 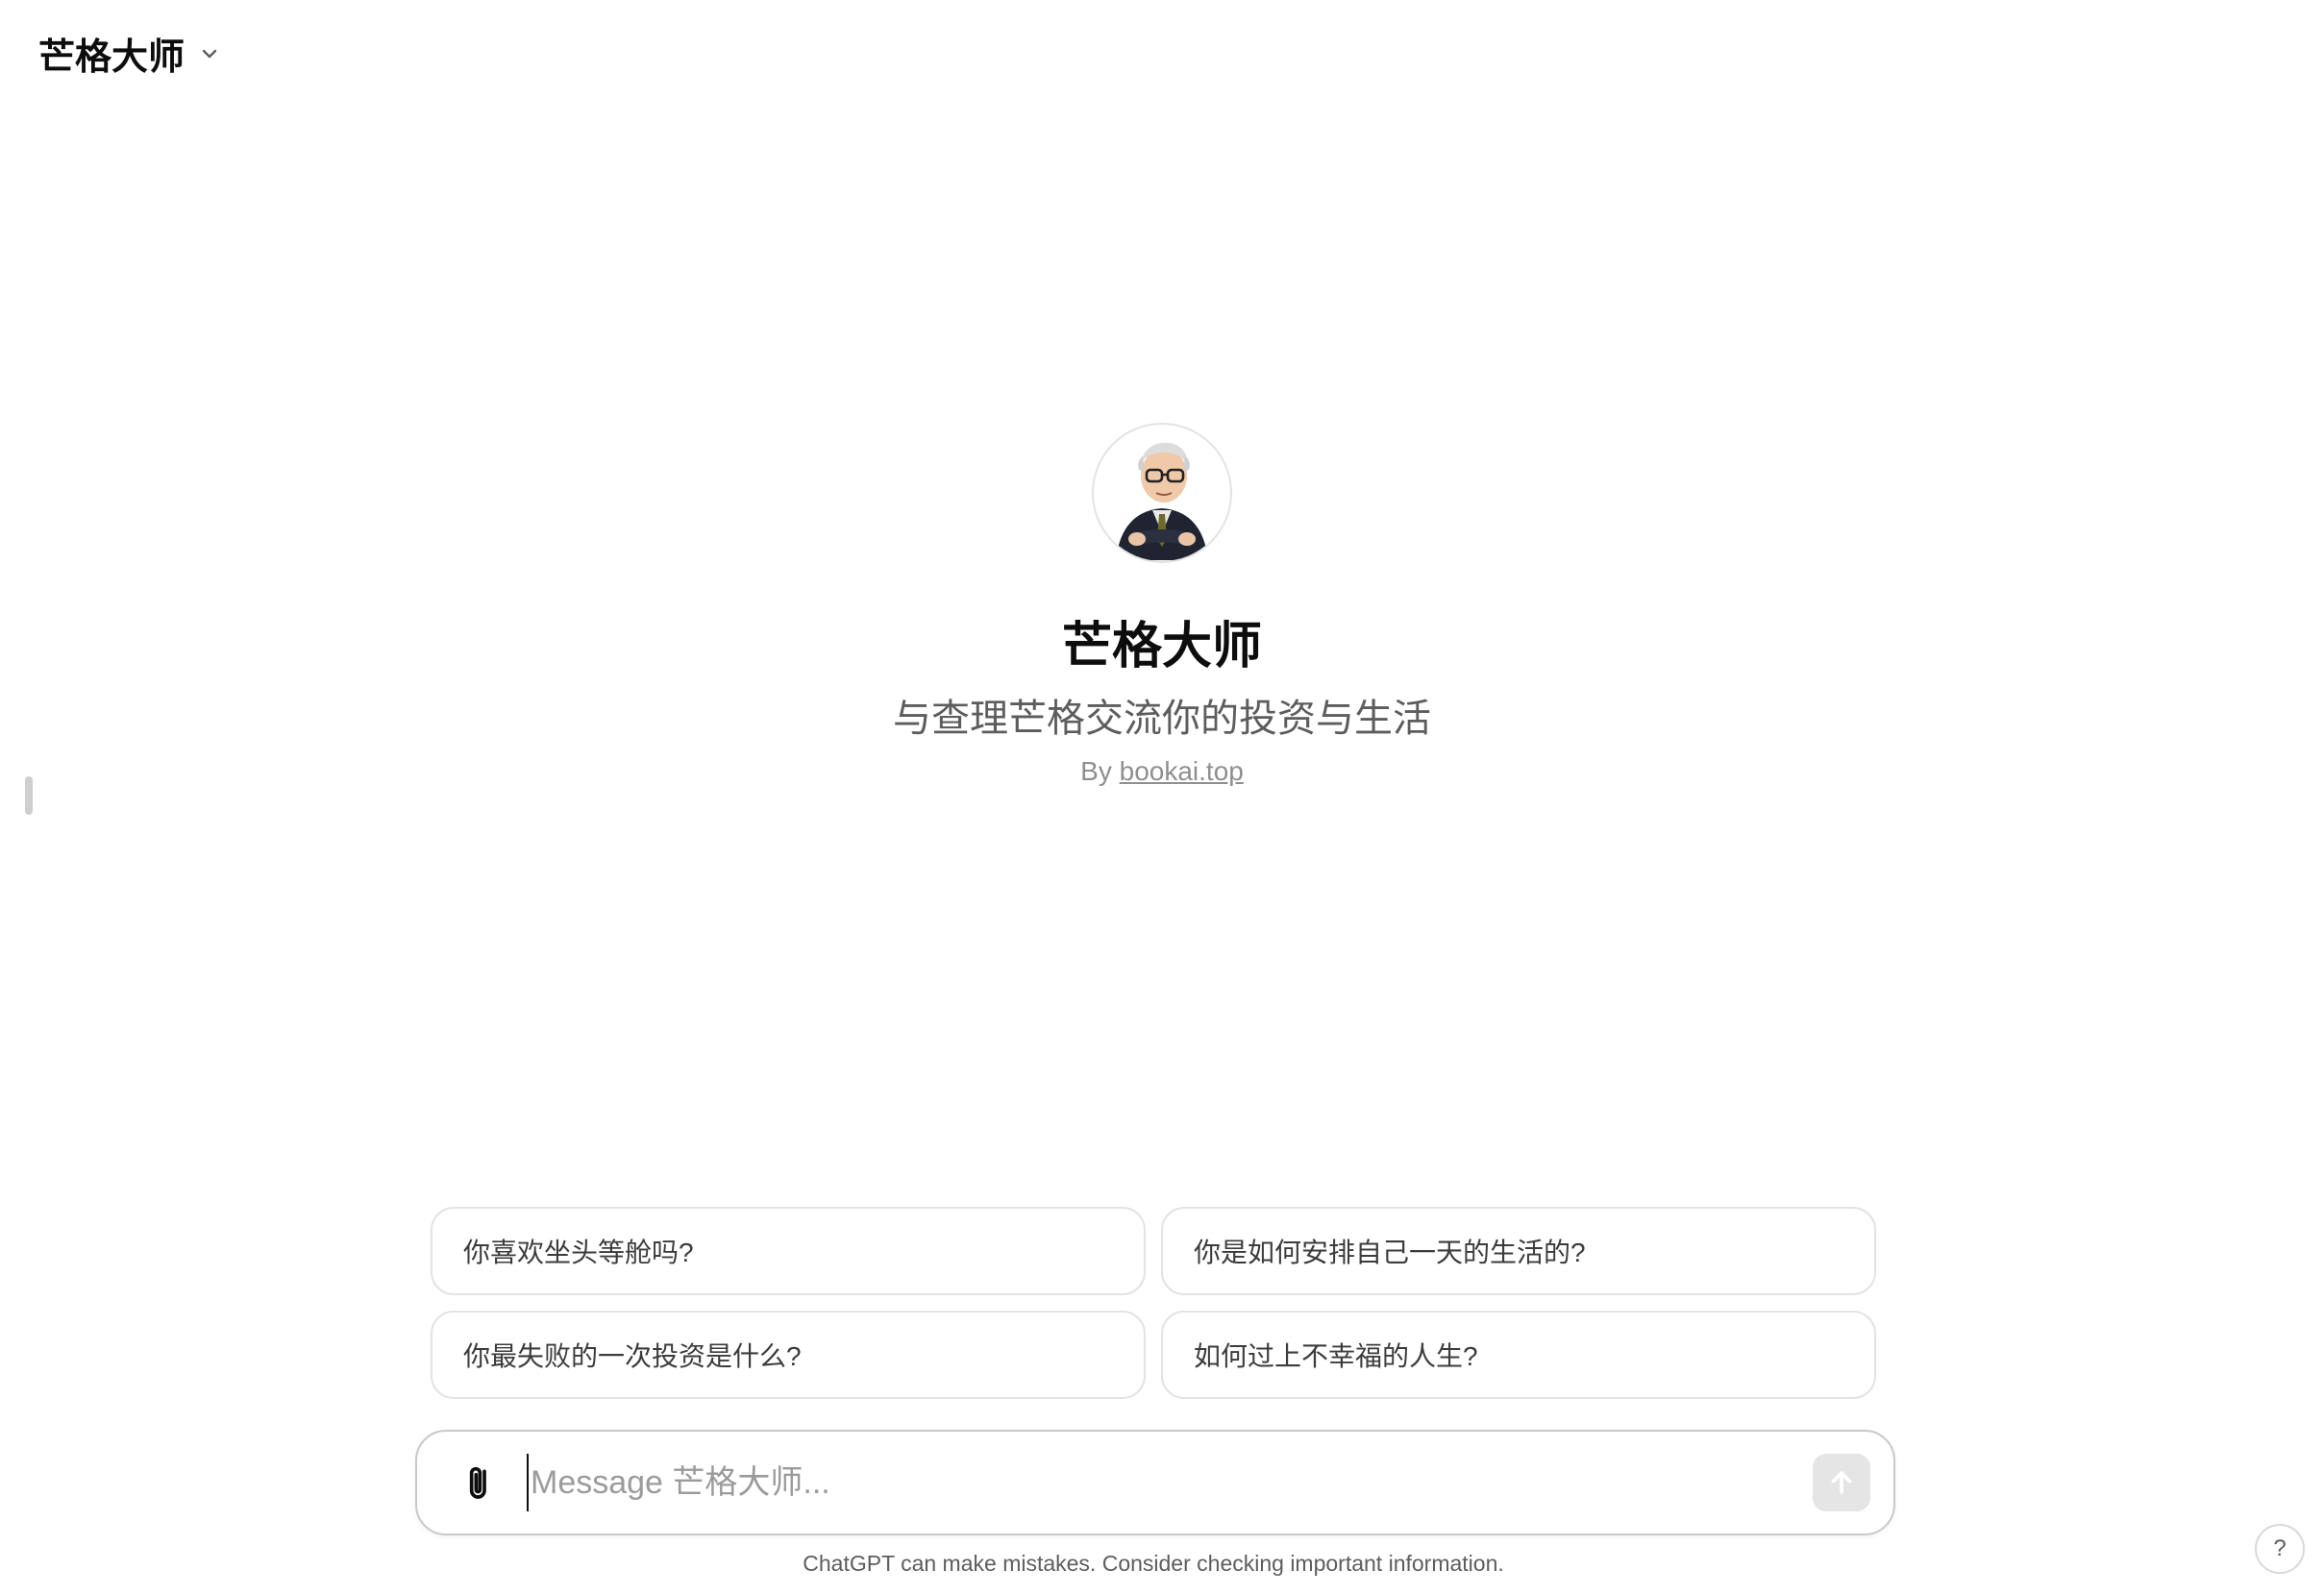 I want to click on model-picker: 芒格大师, so click(x=130, y=53).